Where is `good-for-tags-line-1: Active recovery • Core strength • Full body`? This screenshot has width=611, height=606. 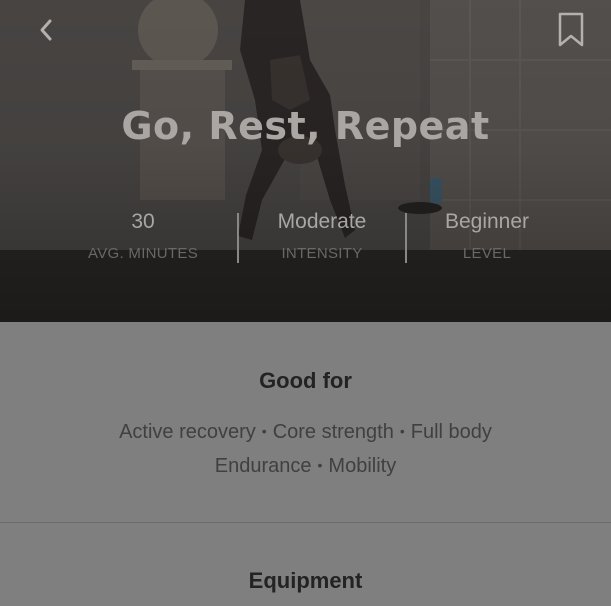 good-for-tags-line-1: Active recovery • Core strength • Full body is located at coordinates (305, 432).